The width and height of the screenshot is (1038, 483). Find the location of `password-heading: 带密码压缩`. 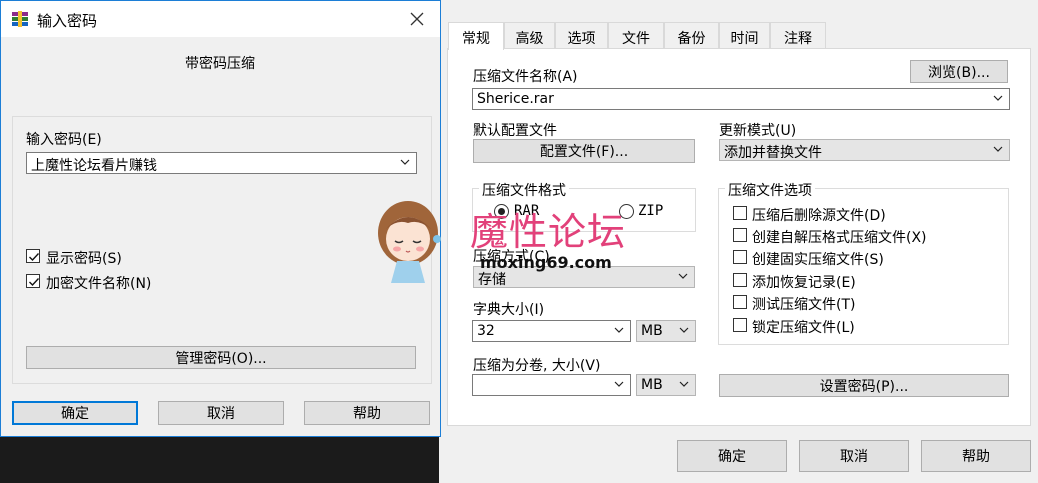

password-heading: 带密码压缩 is located at coordinates (220, 64).